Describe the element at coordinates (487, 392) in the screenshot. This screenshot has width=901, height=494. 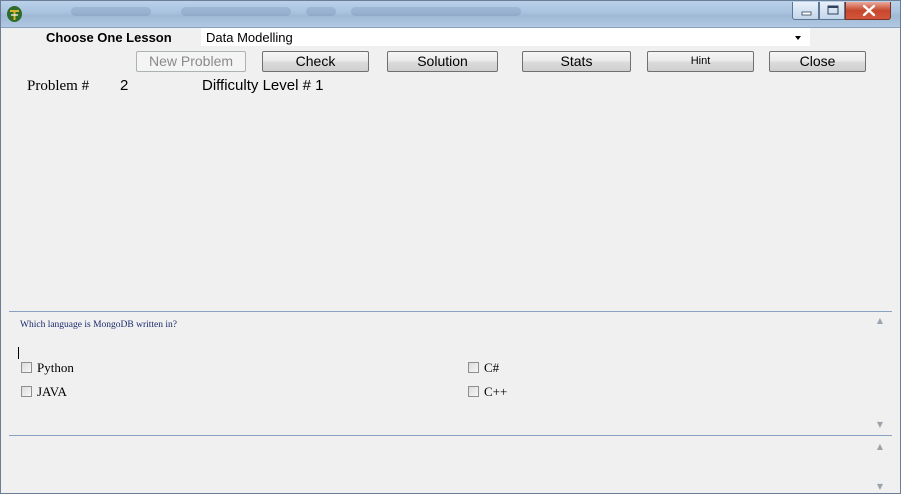
I see `option-cpp: C++` at that location.